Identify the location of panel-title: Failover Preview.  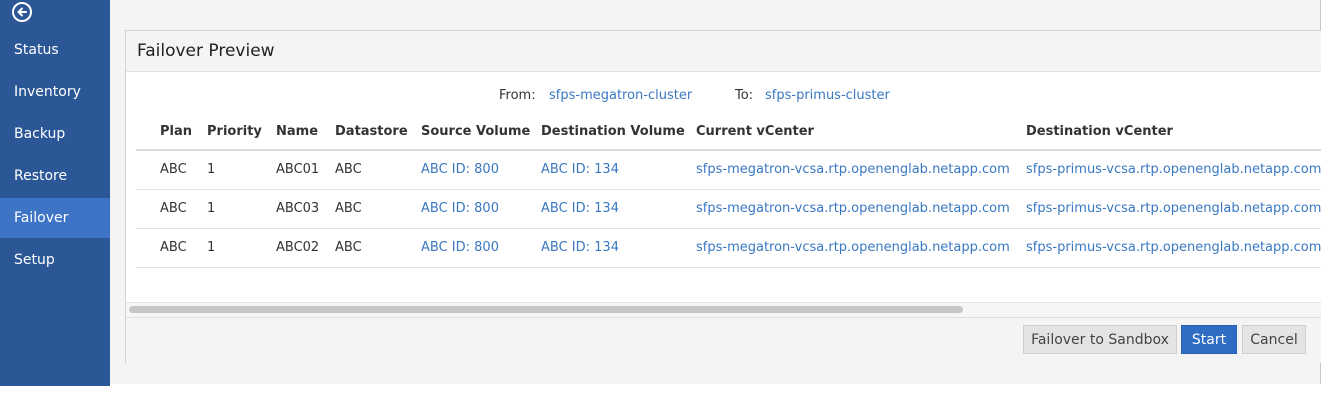
(723, 51).